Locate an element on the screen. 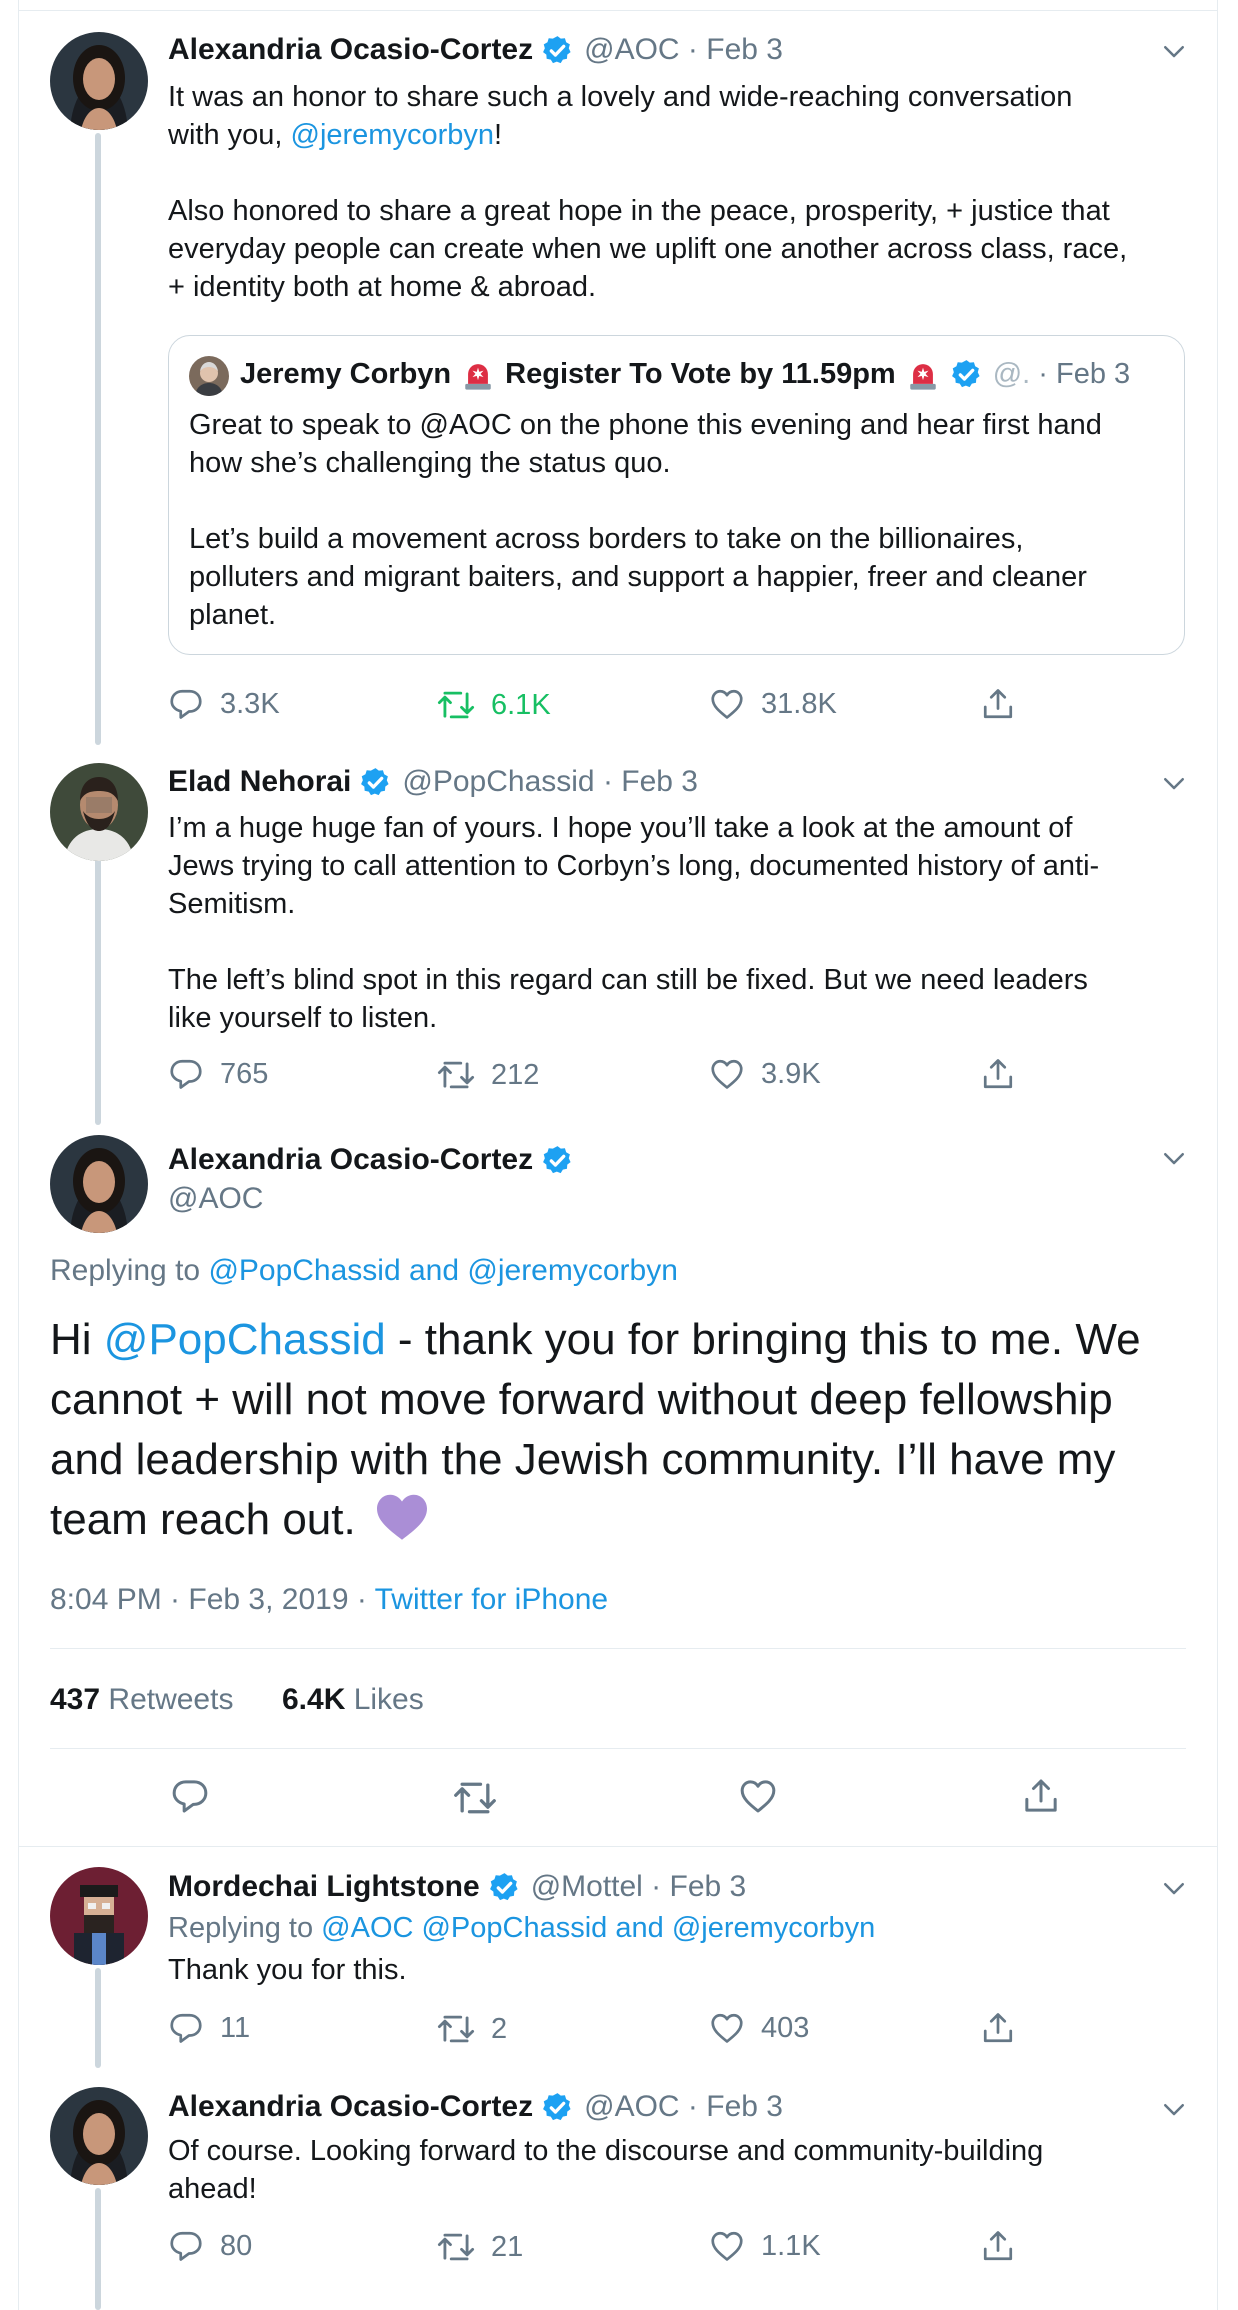  like-action: 1.1K is located at coordinates (765, 2246).